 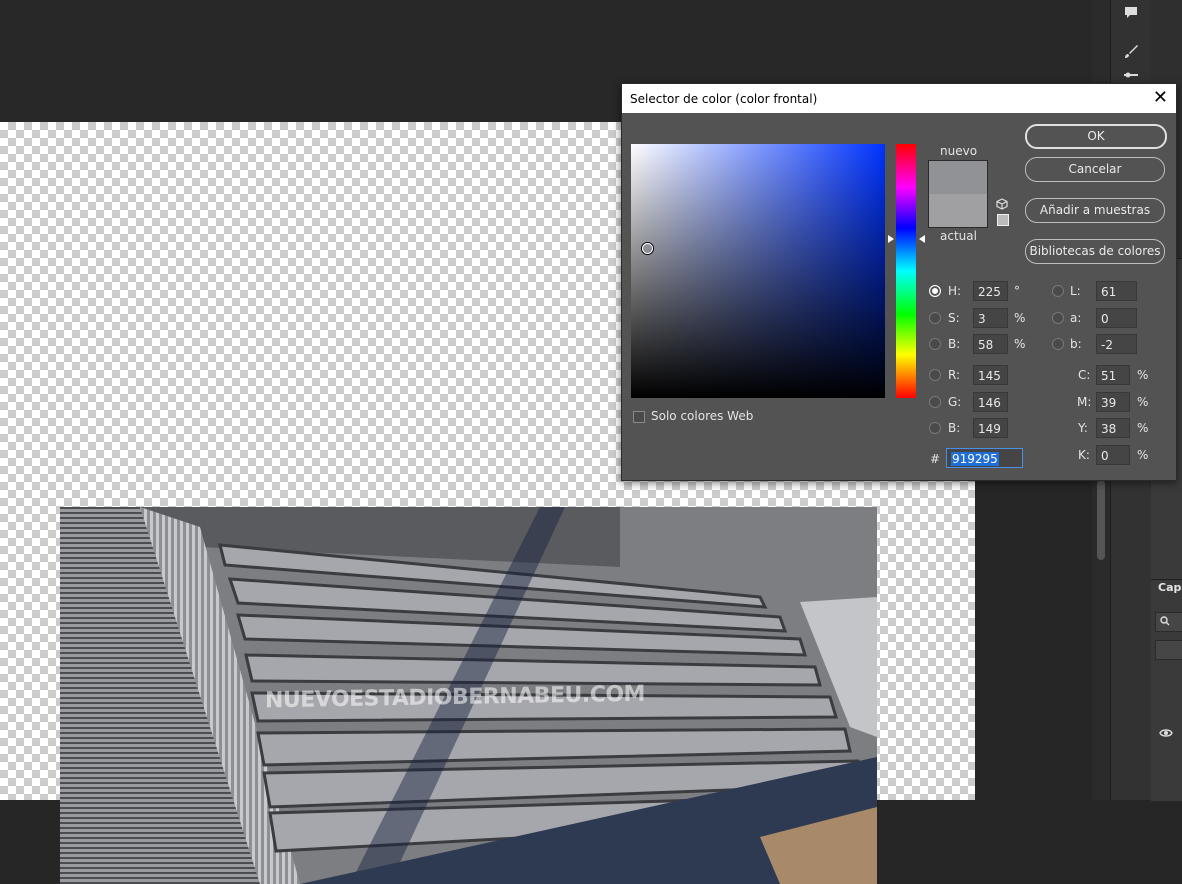 I want to click on radio-s, so click(x=935, y=318).